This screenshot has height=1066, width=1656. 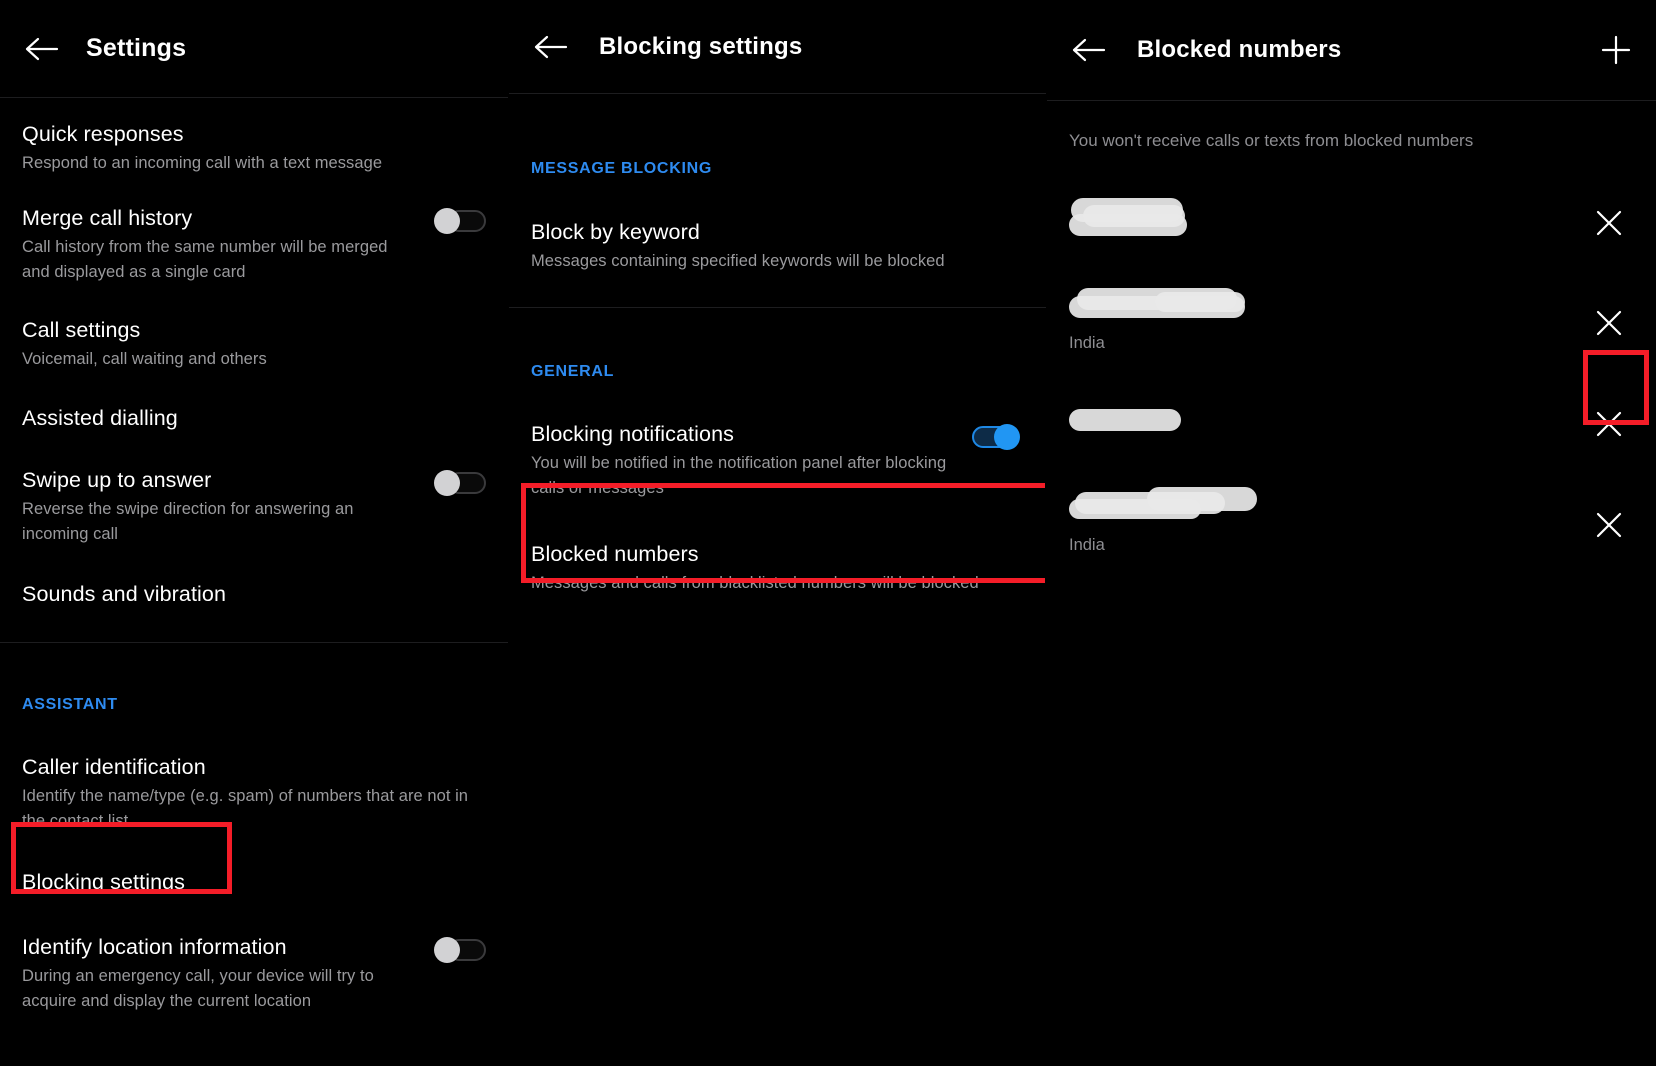 I want to click on appbar-settings: Settings, so click(x=254, y=48).